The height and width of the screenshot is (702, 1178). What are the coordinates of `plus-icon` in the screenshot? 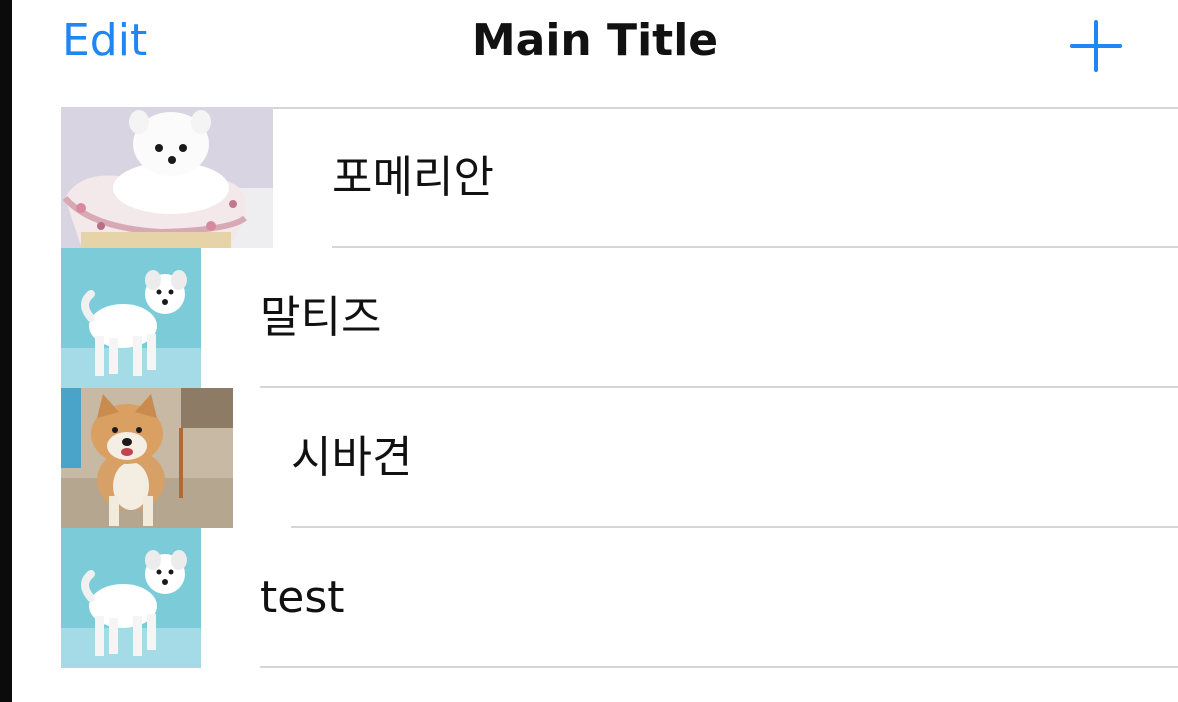 It's located at (1096, 46).